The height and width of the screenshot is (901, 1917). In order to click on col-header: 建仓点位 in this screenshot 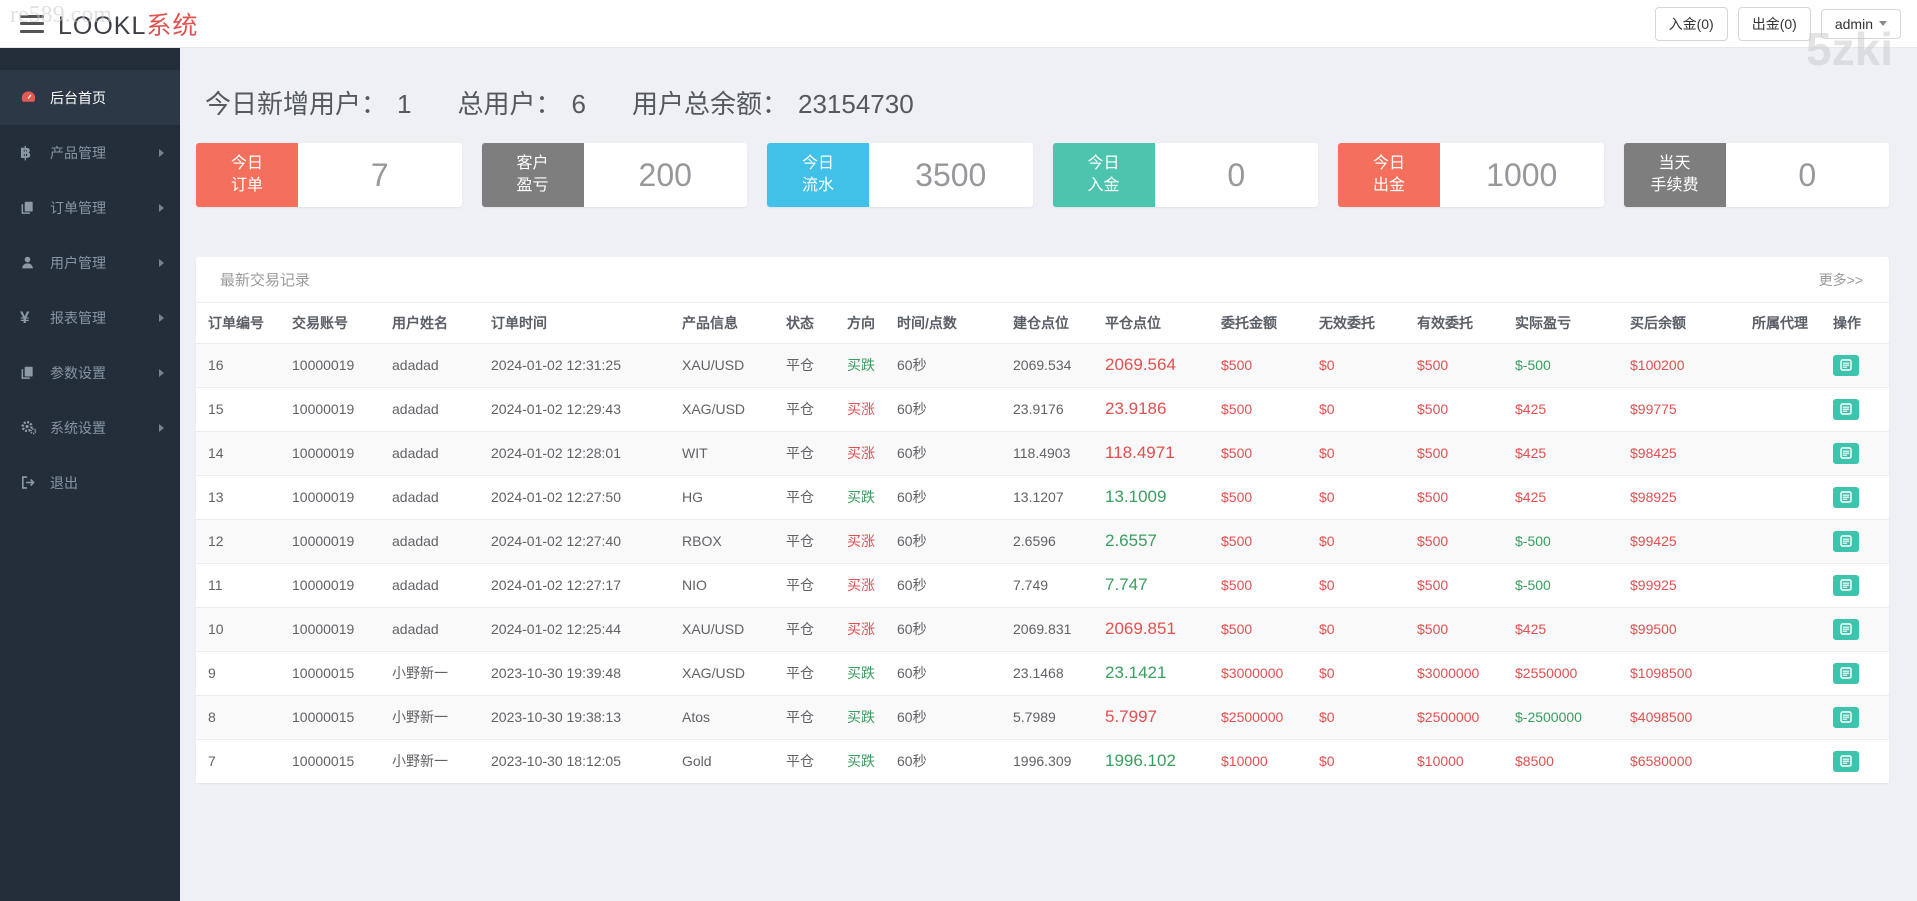, I will do `click(1041, 322)`.